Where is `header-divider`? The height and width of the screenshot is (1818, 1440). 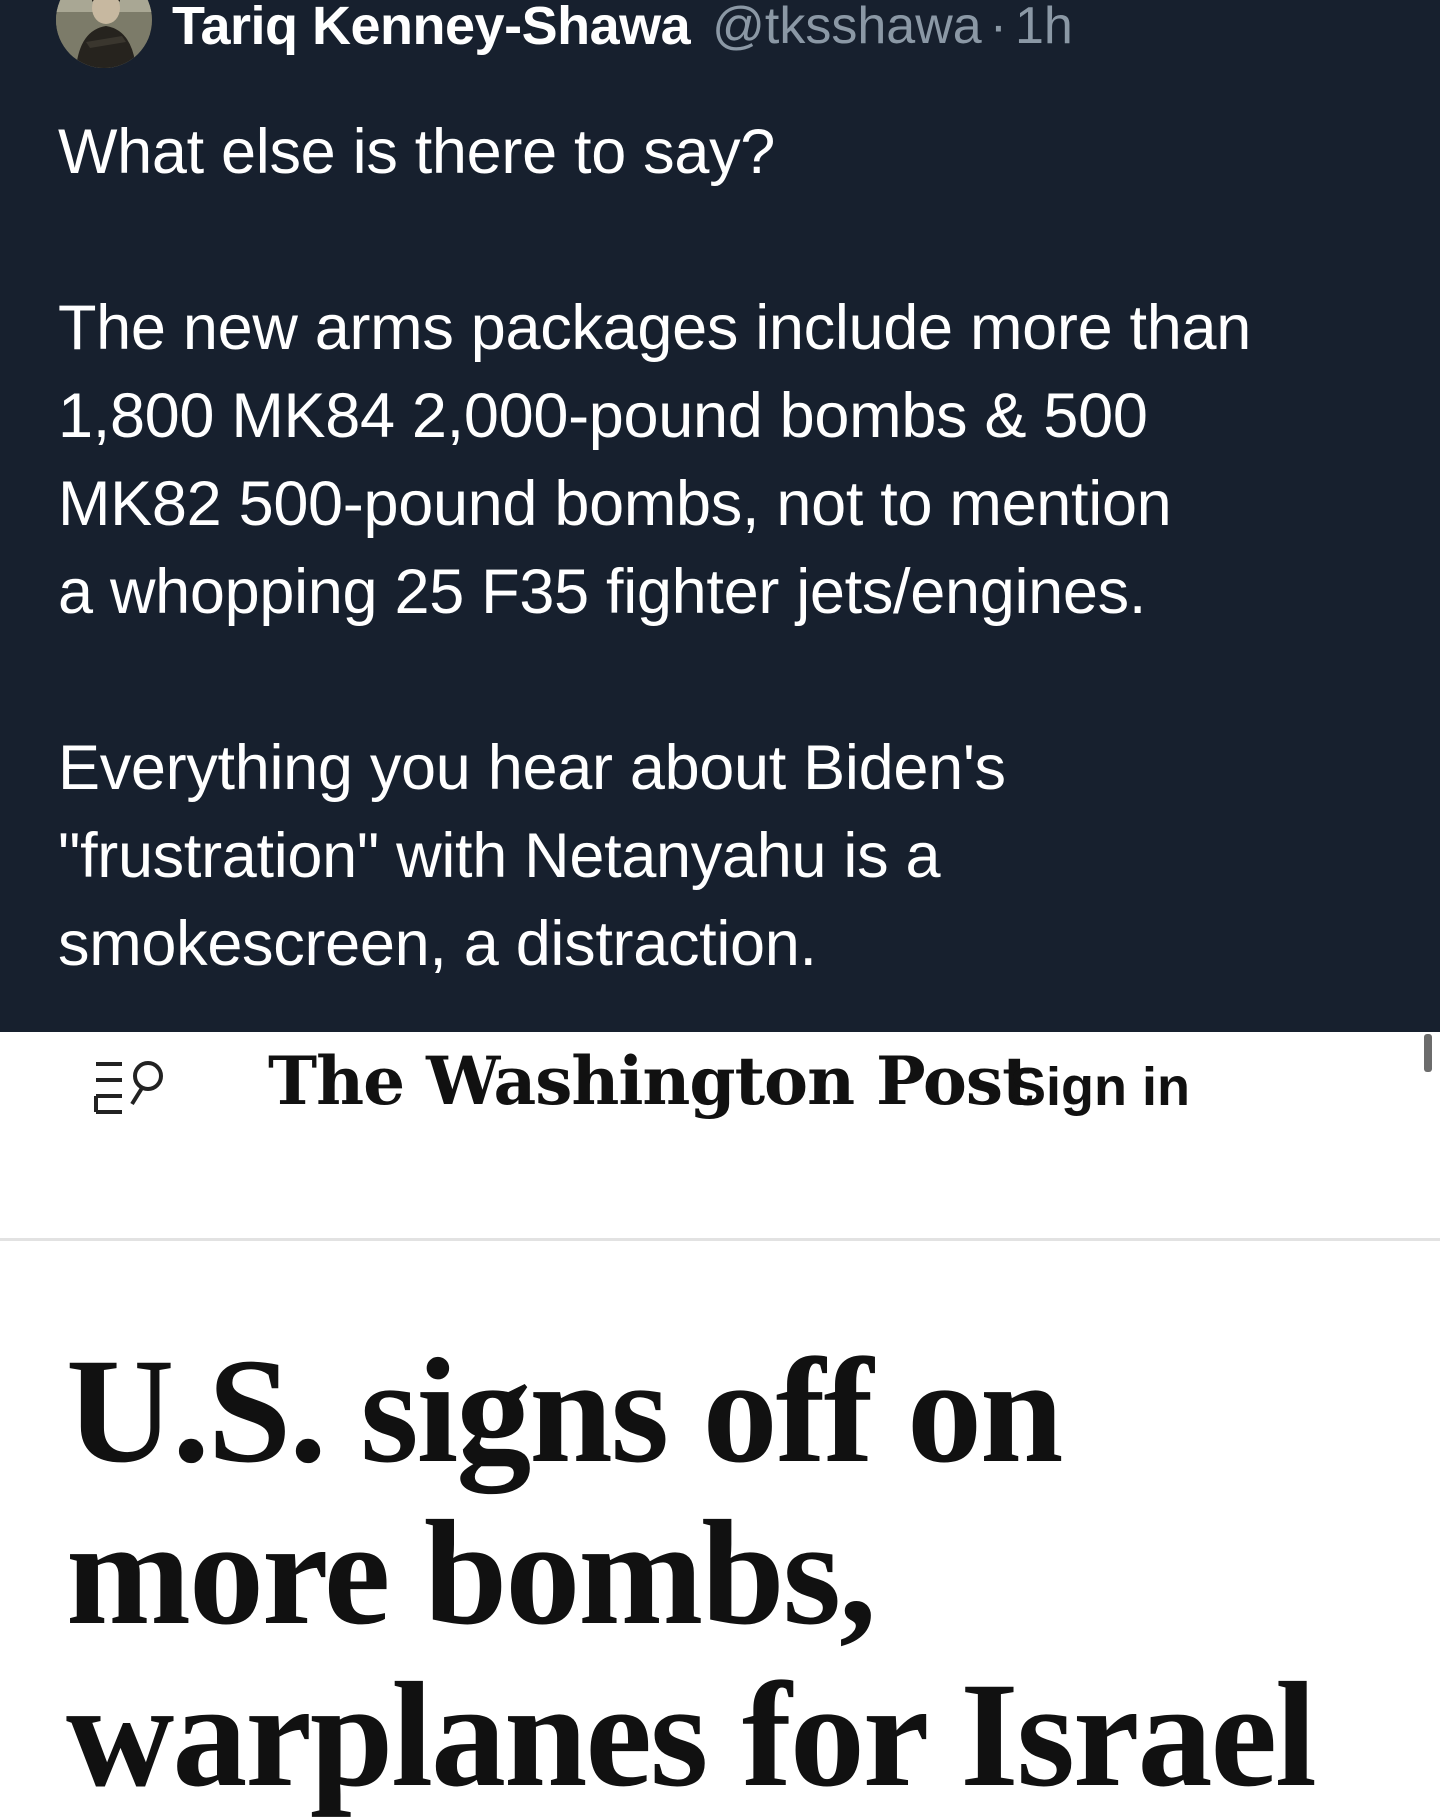 header-divider is located at coordinates (720, 1239).